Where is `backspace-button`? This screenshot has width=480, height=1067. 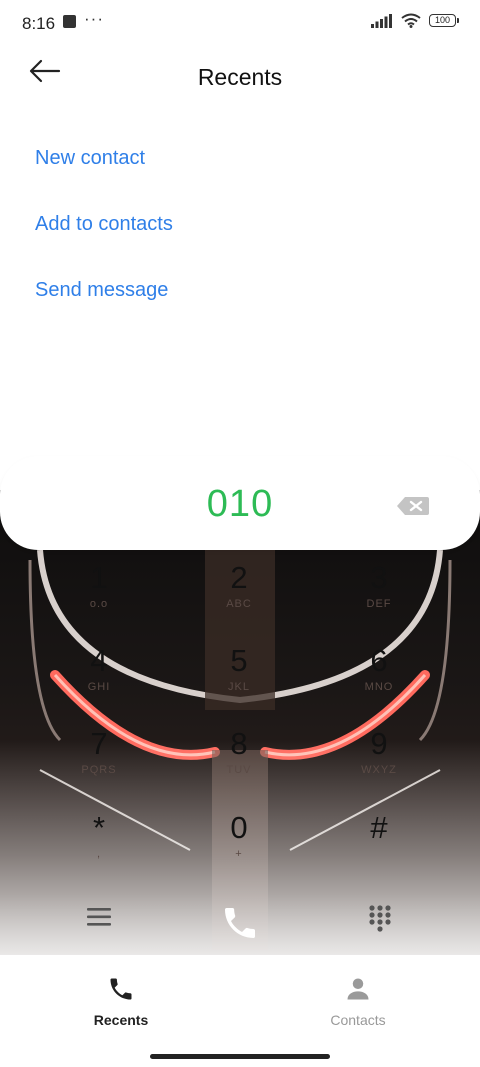 backspace-button is located at coordinates (414, 507).